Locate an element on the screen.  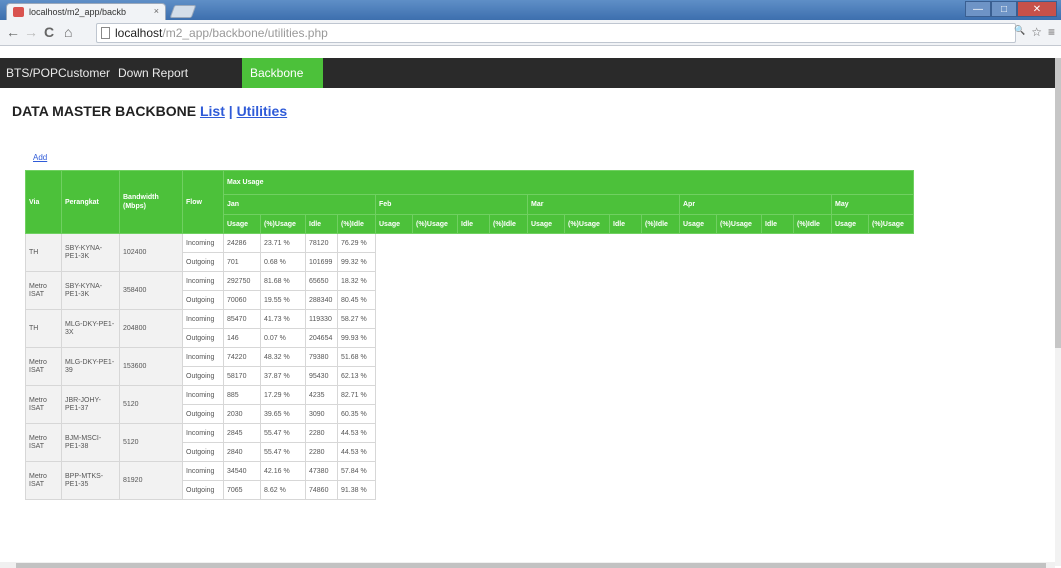
perangkat-cell: BPP-MTKS-PE1-35 is located at coordinates (90, 480).